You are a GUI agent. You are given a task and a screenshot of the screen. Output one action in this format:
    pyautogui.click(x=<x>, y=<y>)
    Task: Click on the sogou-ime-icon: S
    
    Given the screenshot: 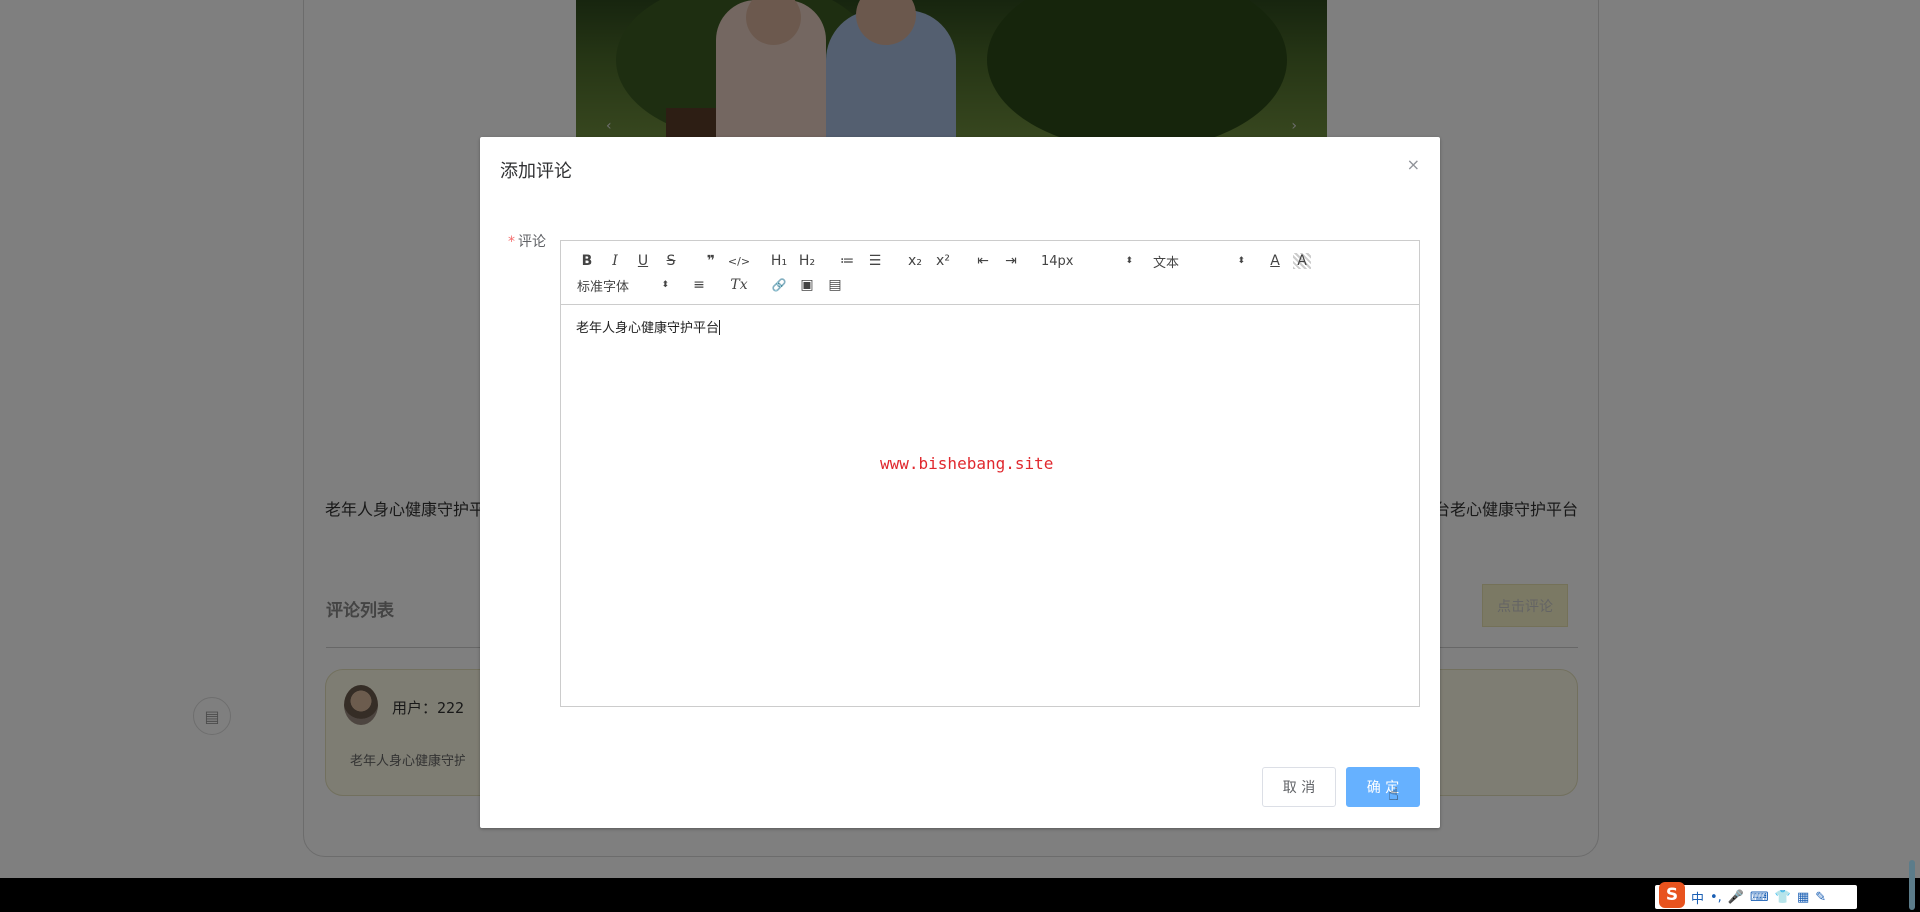 What is the action you would take?
    pyautogui.click(x=1672, y=895)
    